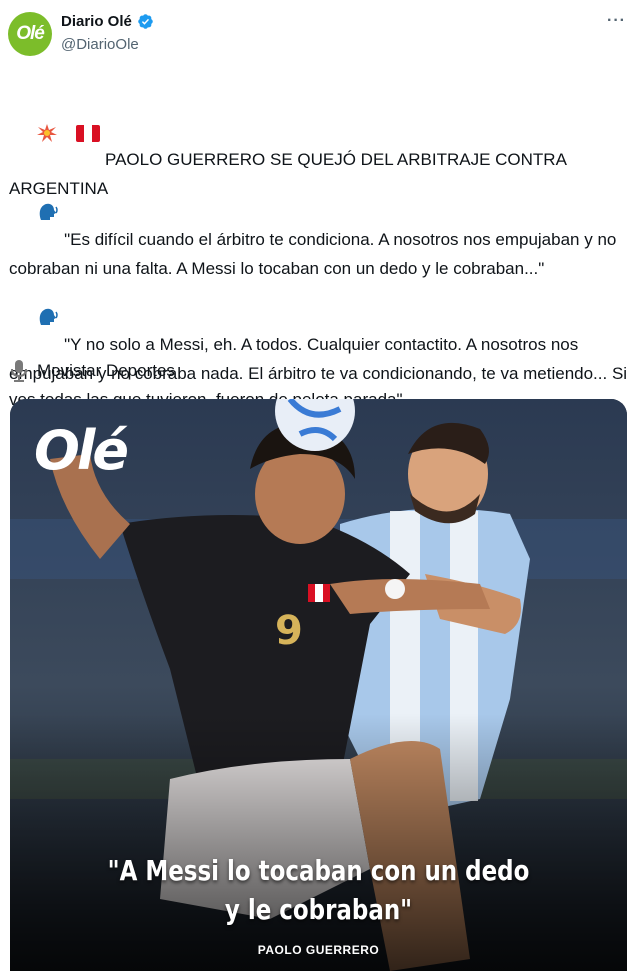 The width and height of the screenshot is (640, 971). What do you see at coordinates (320, 34) in the screenshot?
I see `tweet-header: Olé Diario Olé @DiarioOle ···` at bounding box center [320, 34].